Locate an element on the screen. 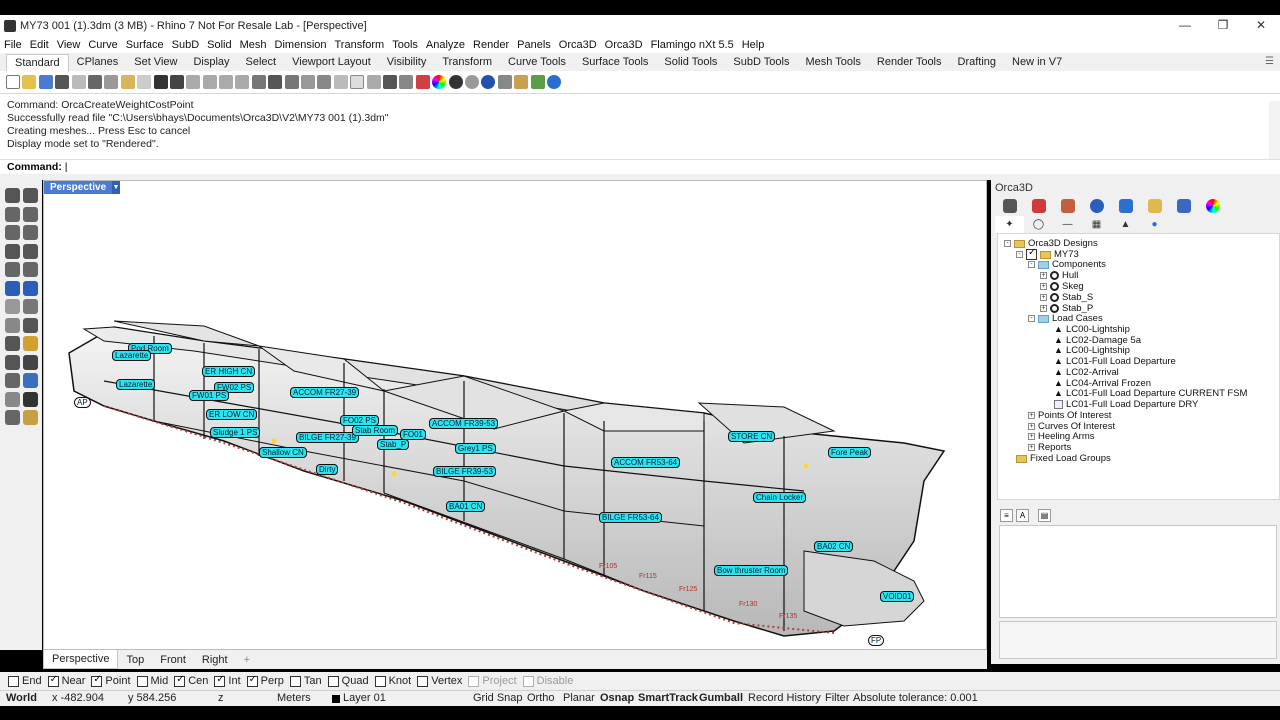 The image size is (1280, 720). tree-root: - Orca3D Designs is located at coordinates (1051, 243).